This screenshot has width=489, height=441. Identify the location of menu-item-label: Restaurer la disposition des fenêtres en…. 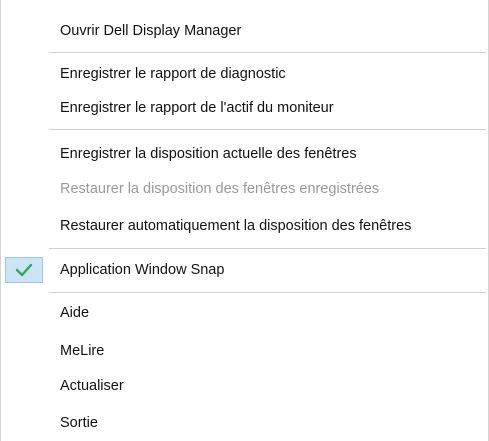
(220, 189).